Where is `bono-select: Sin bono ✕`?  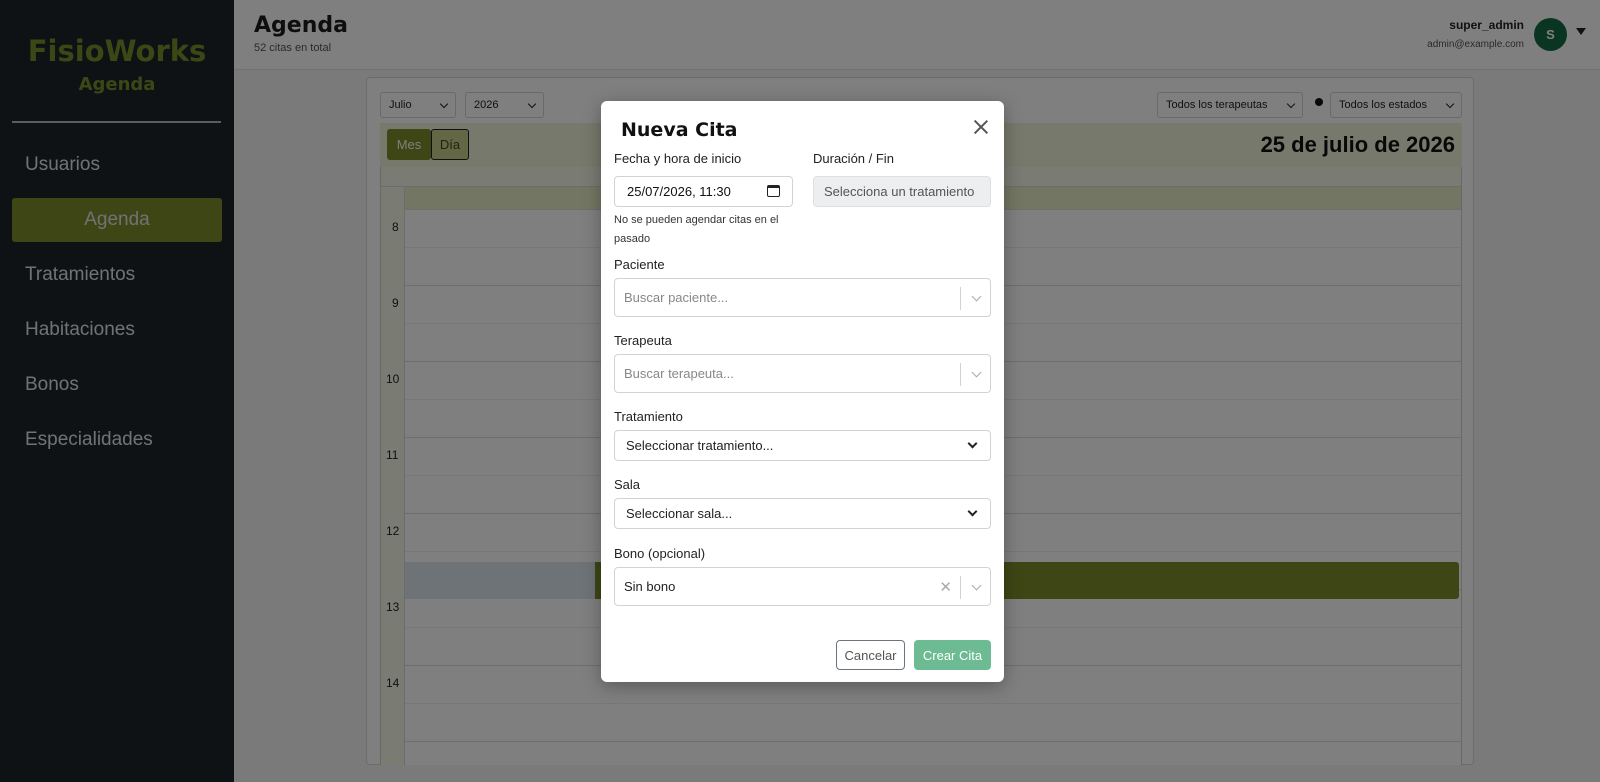 bono-select: Sin bono ✕ is located at coordinates (802, 586).